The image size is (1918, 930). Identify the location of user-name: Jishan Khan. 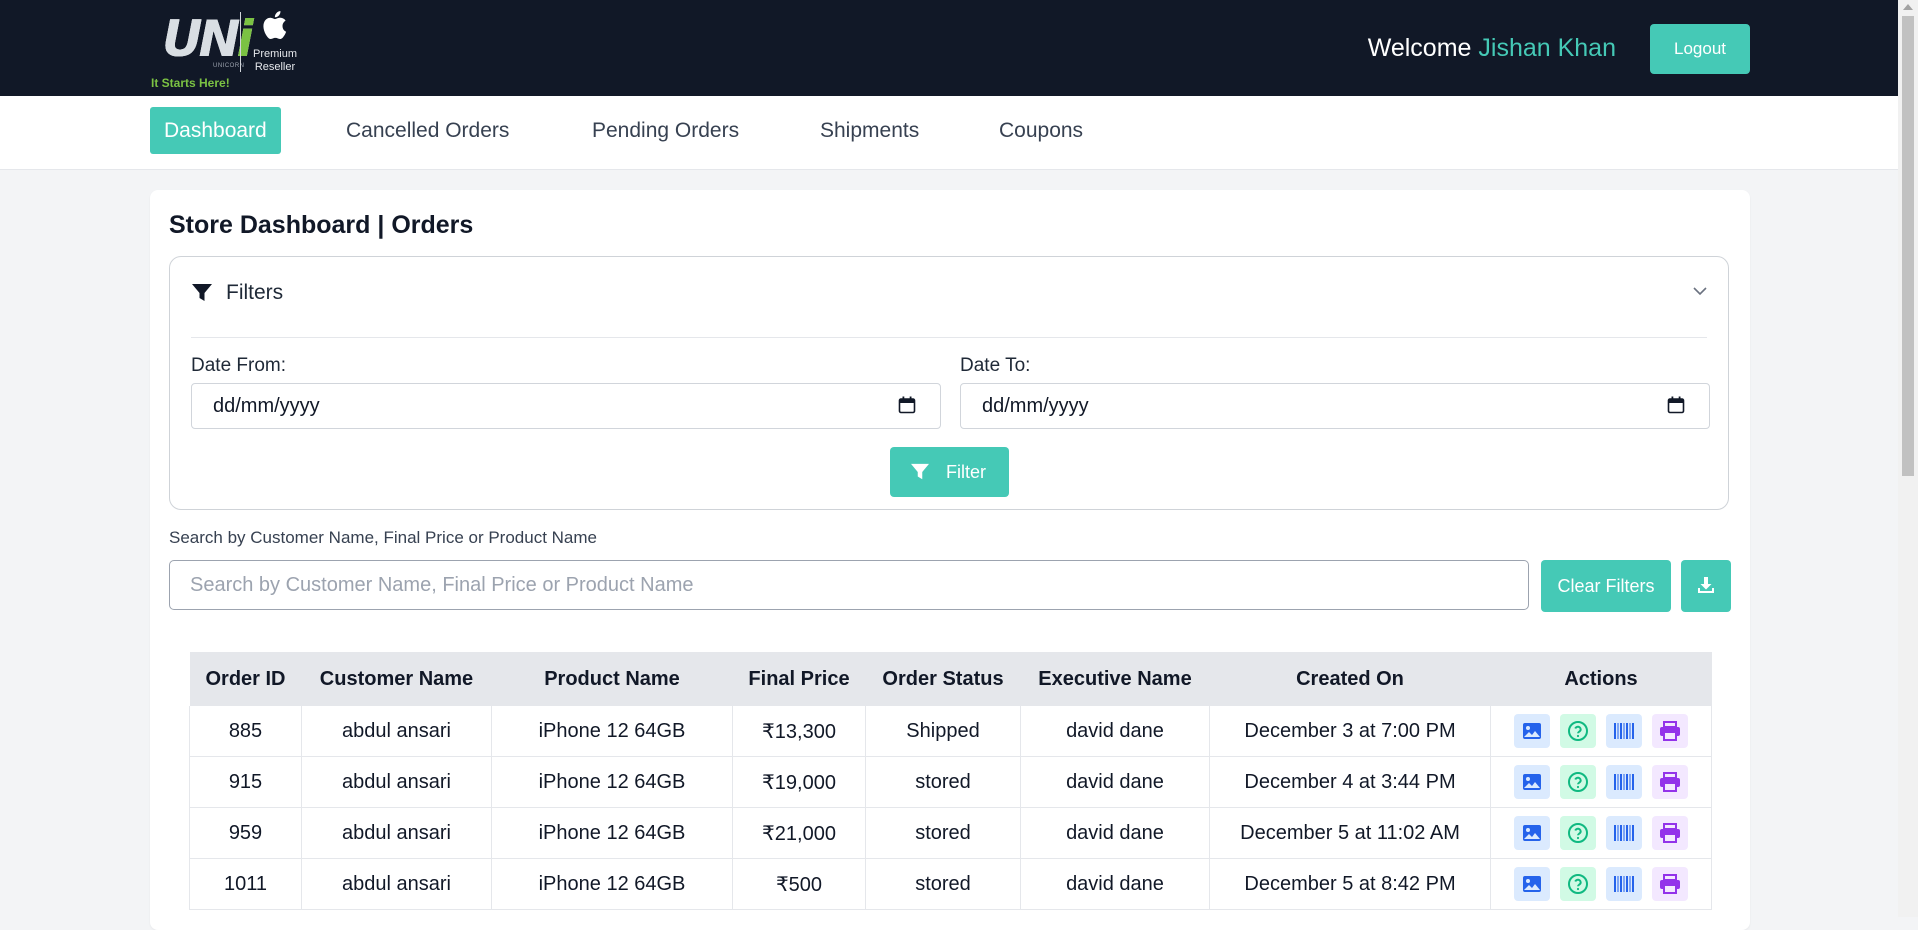
(1547, 48).